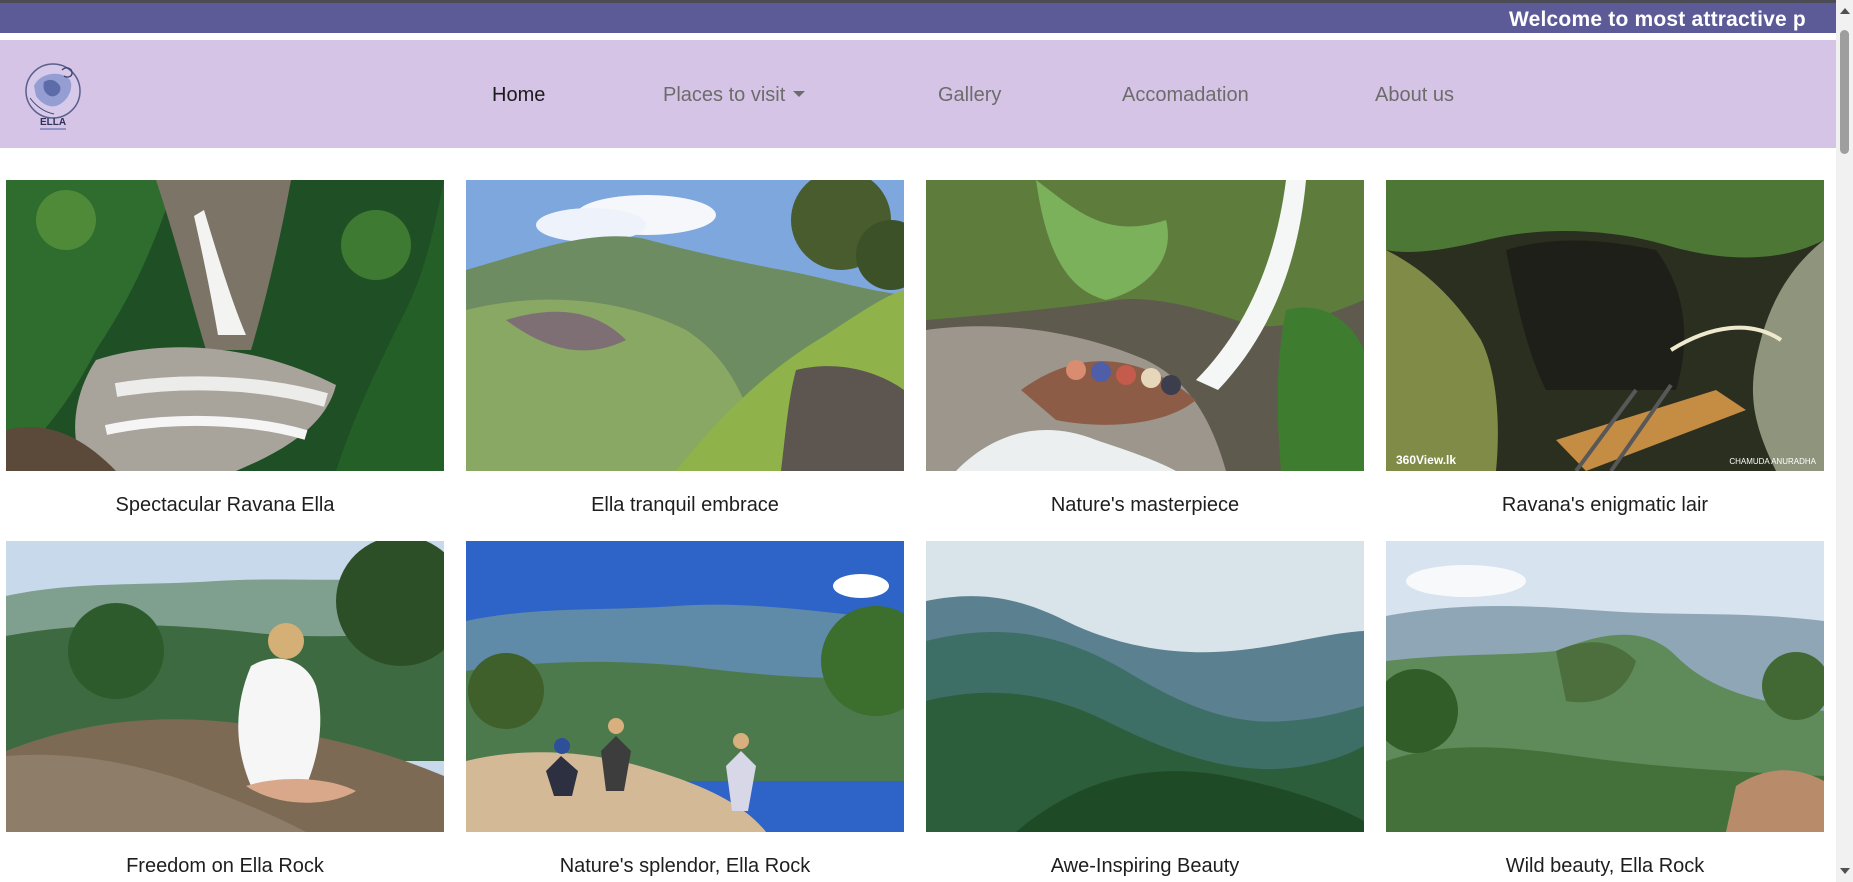  I want to click on gallery-card: Ella tranquil embrace, so click(685, 348).